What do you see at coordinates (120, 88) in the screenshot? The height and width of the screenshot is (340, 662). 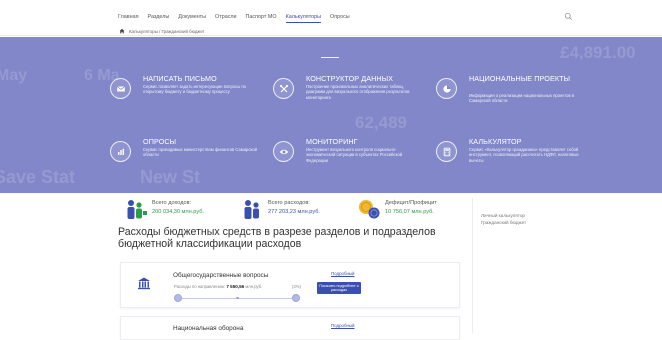 I see `mail-icon` at bounding box center [120, 88].